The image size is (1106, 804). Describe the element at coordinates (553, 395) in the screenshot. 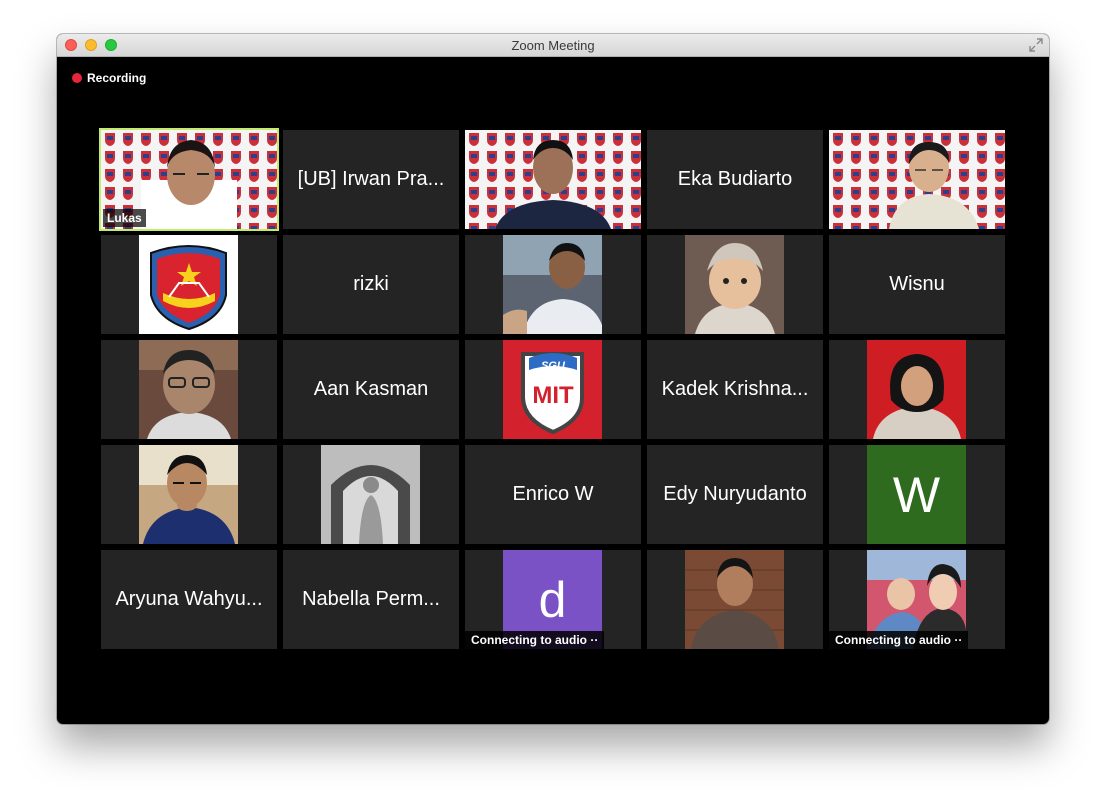

I see `logo-lettering-mit: MIT` at that location.